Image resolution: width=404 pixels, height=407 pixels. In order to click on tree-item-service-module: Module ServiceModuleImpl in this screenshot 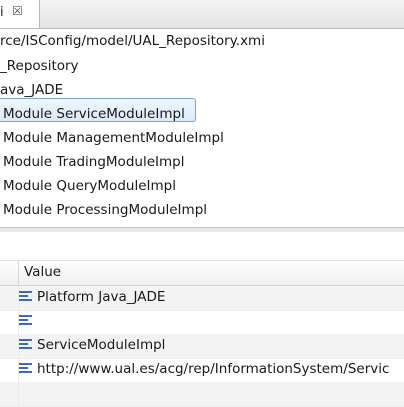, I will do `click(94, 114)`.